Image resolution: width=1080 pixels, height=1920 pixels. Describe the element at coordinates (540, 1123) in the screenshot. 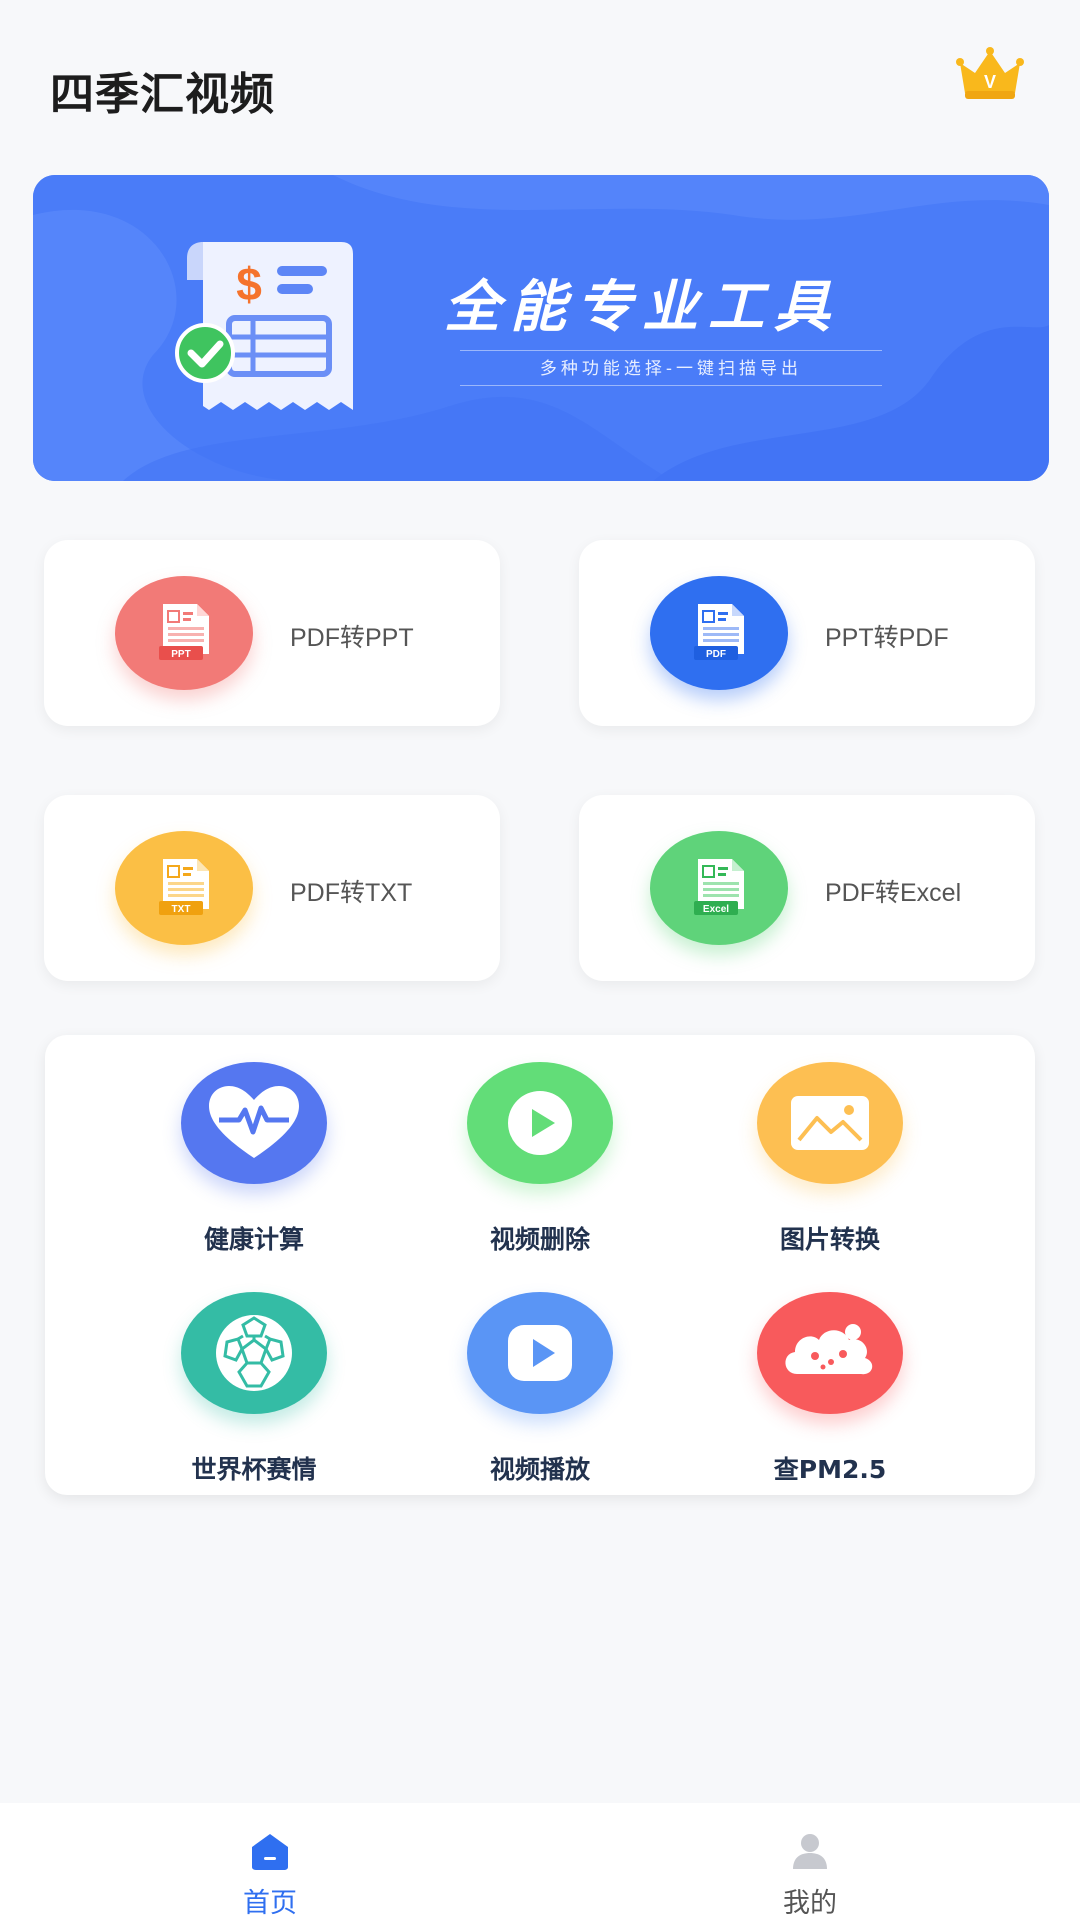

I see `play-icon` at that location.